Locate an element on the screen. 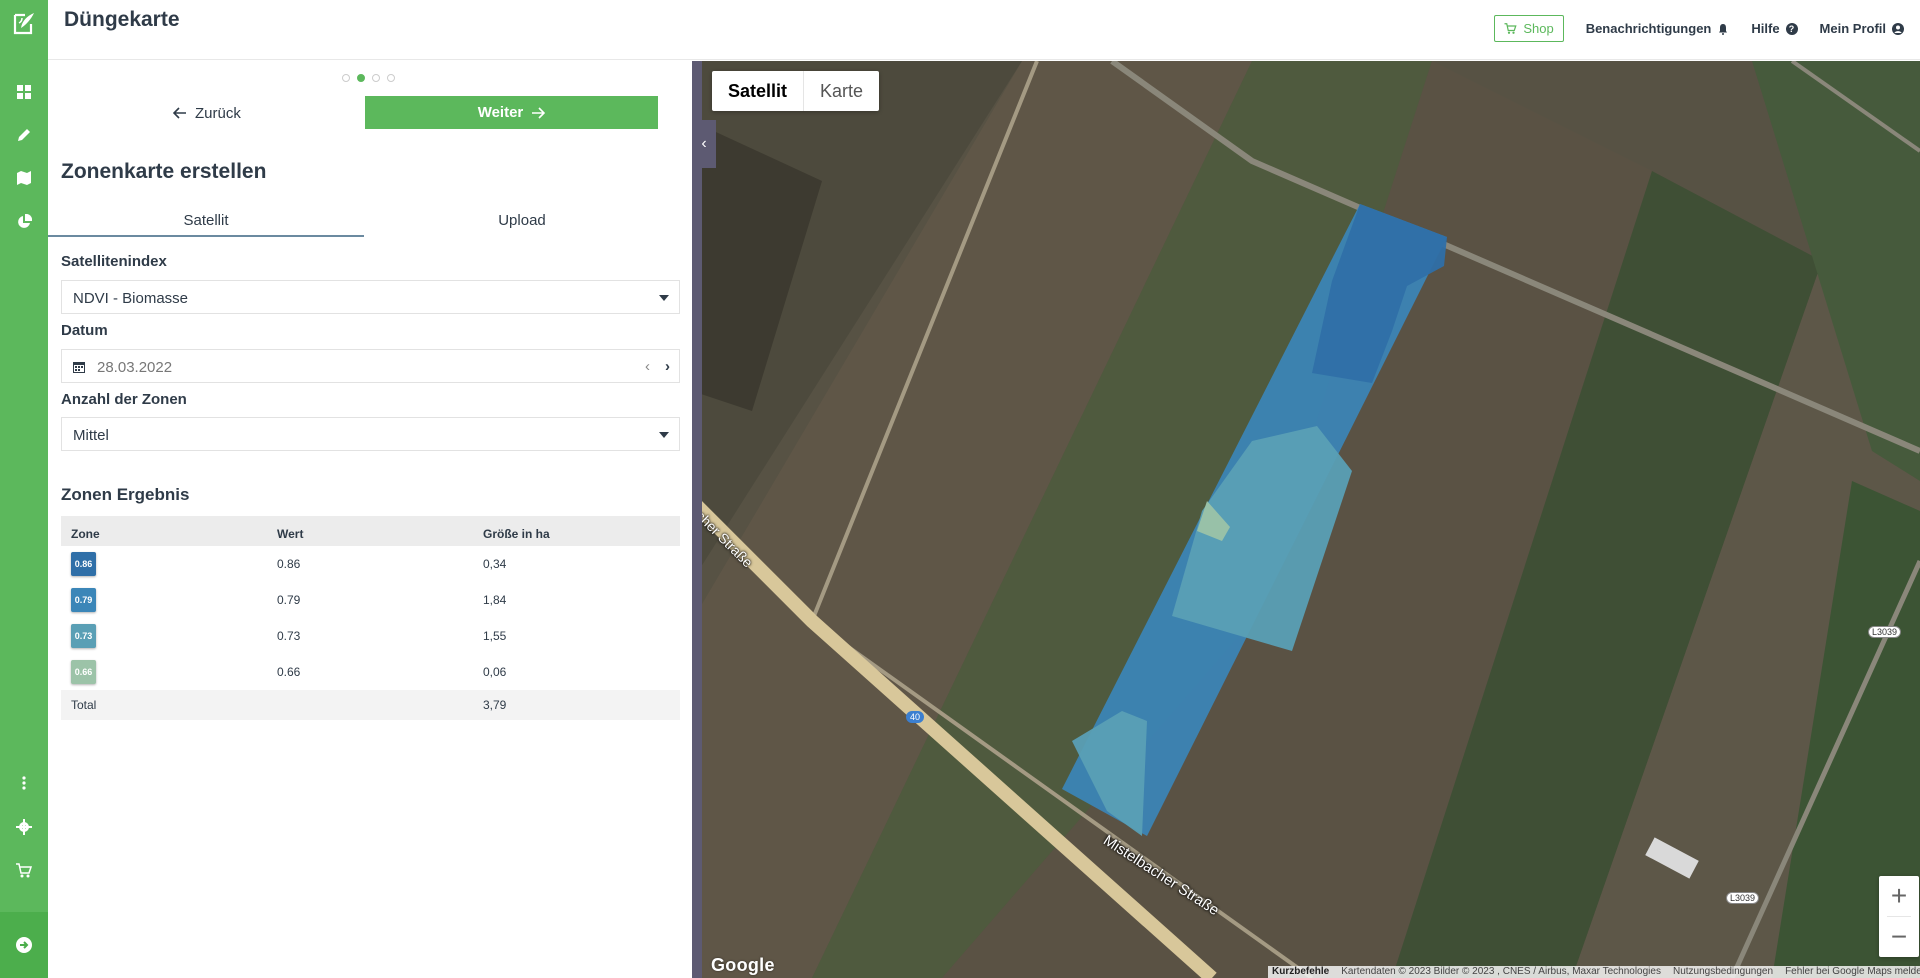 The width and height of the screenshot is (1920, 978). next-button: Weiter is located at coordinates (511, 112).